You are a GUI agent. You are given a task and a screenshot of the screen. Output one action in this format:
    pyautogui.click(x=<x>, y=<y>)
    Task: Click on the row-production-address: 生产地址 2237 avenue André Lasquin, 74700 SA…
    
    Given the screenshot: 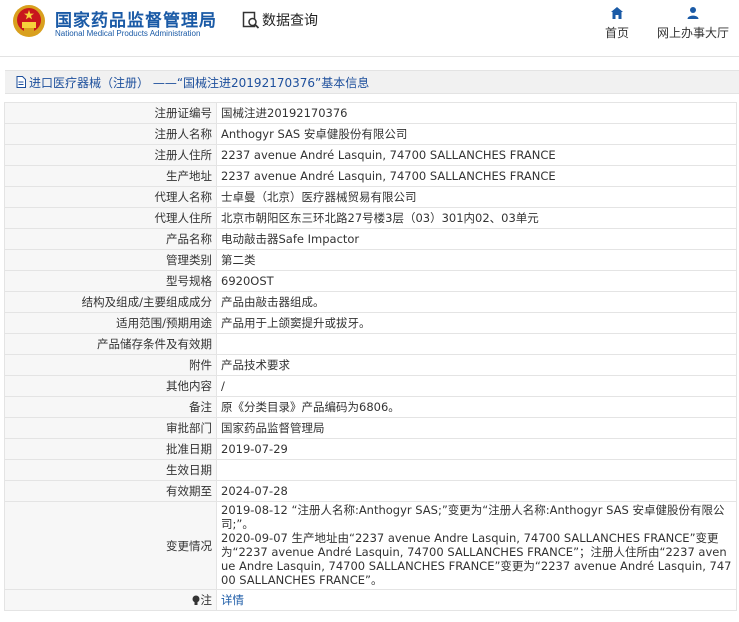 What is the action you would take?
    pyautogui.click(x=370, y=176)
    